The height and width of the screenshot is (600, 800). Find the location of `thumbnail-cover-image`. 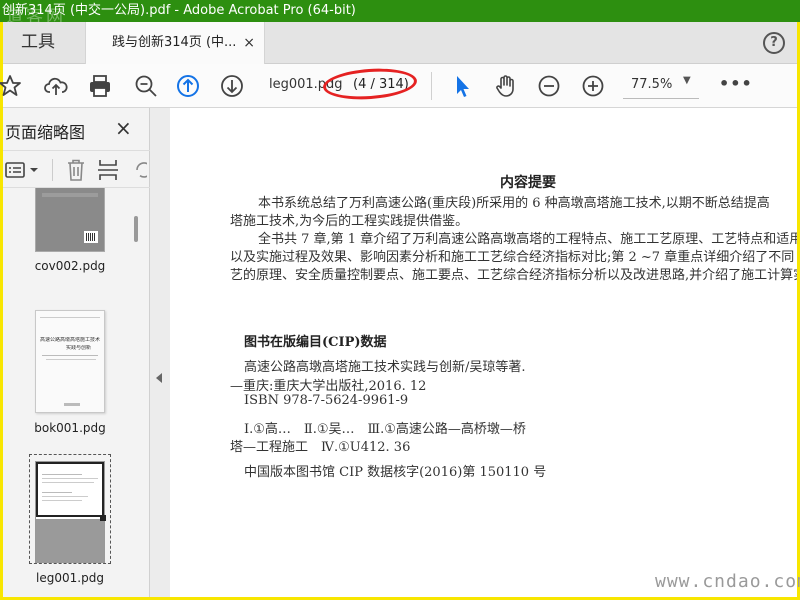

thumbnail-cover-image is located at coordinates (70, 220).